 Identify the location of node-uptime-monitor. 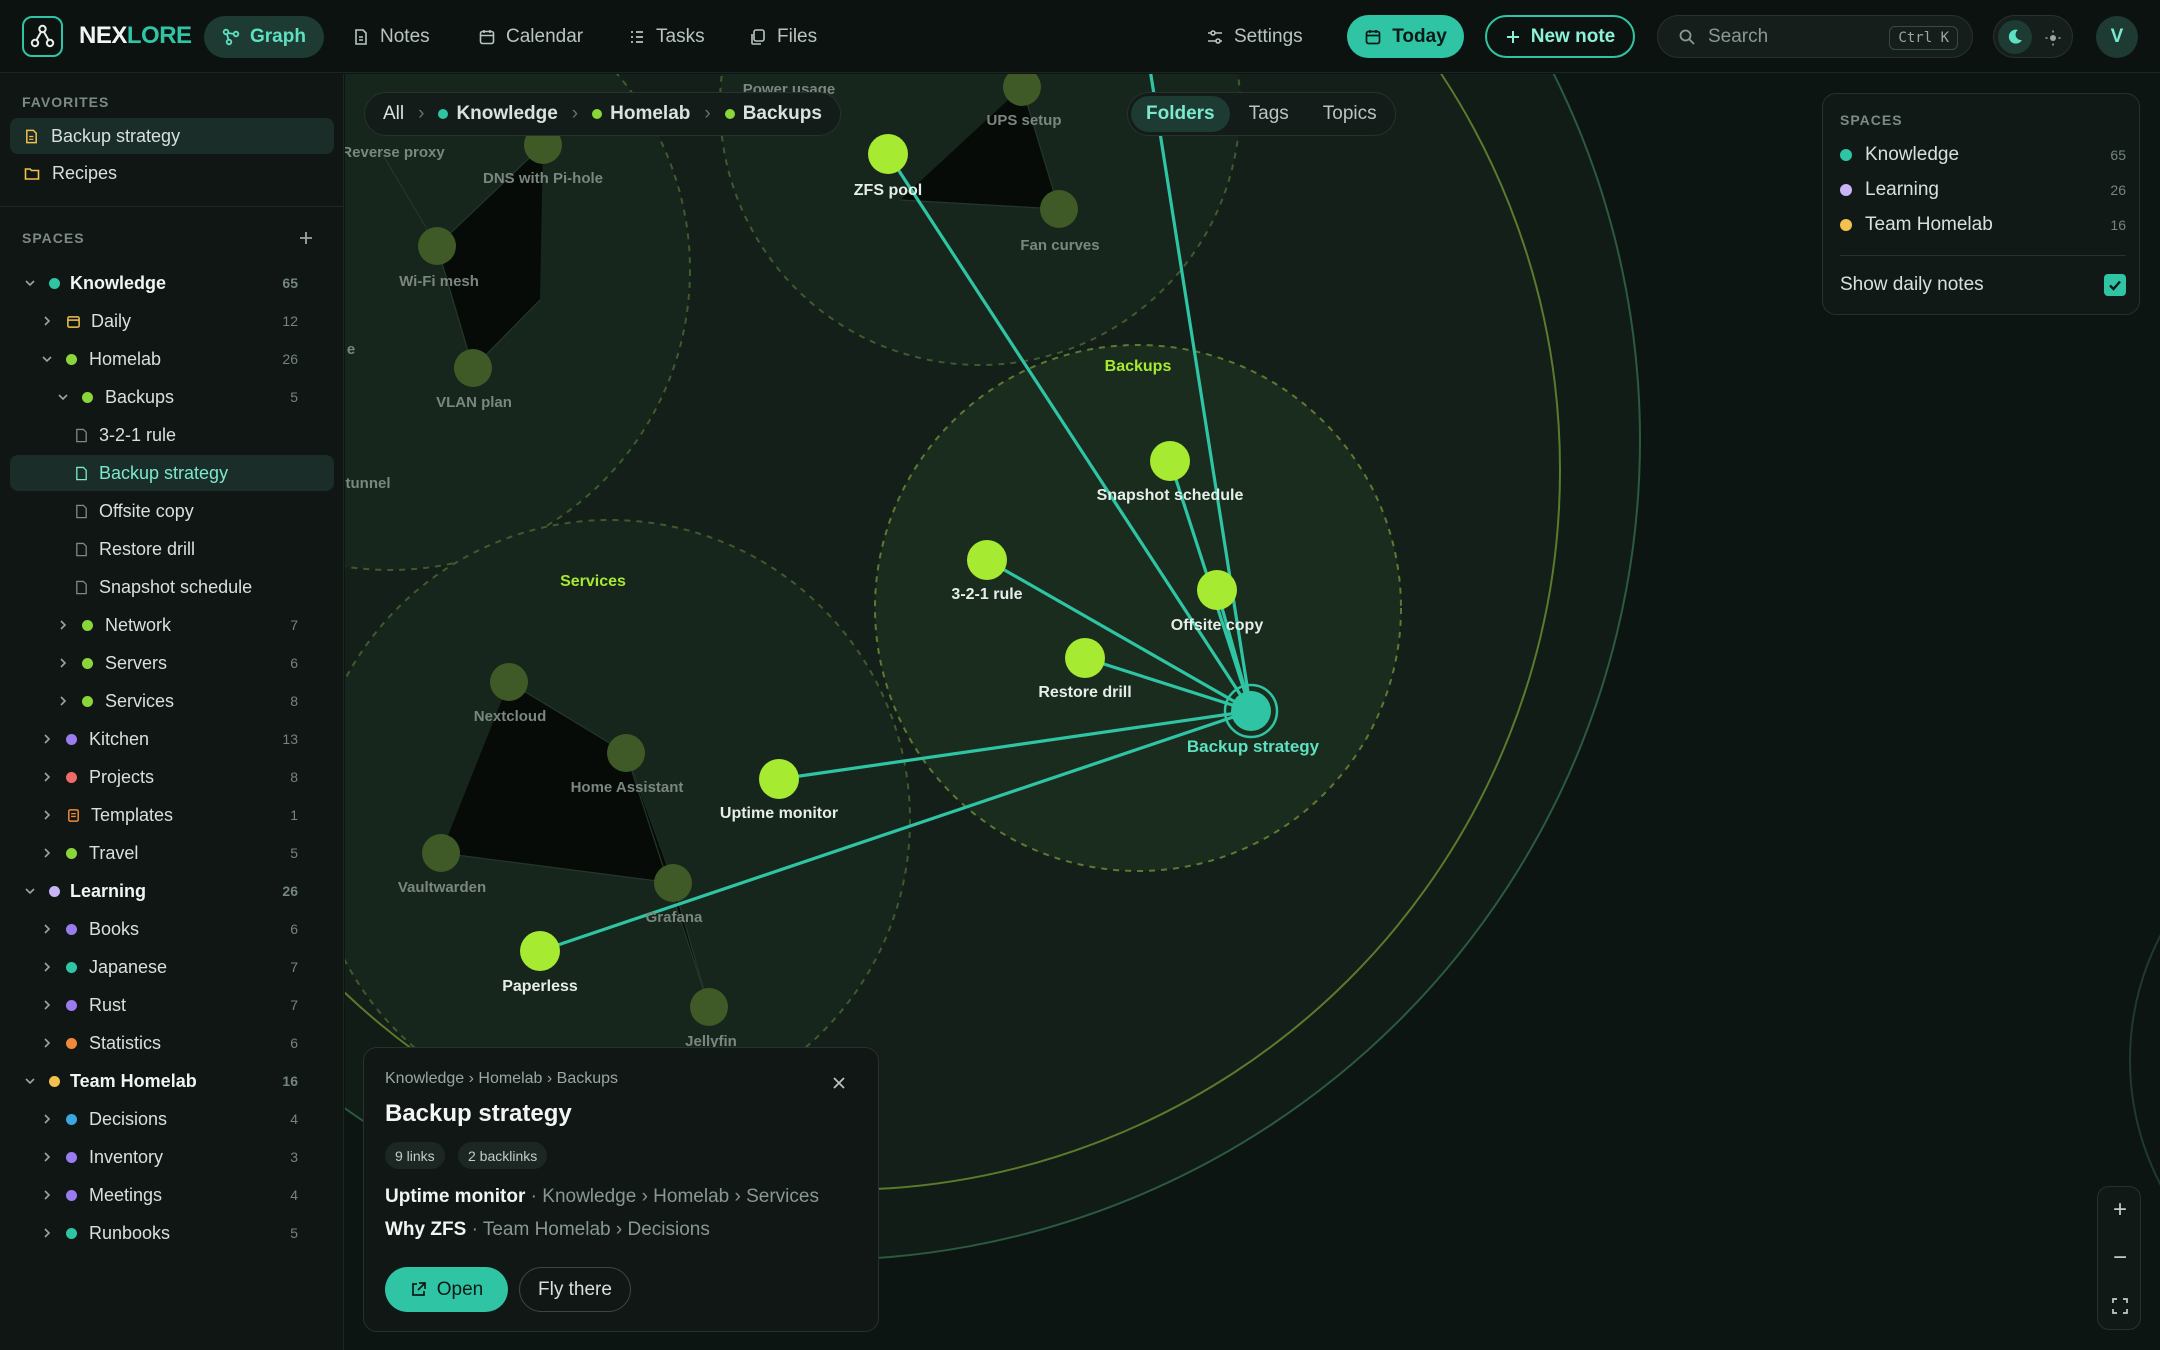
(779, 779).